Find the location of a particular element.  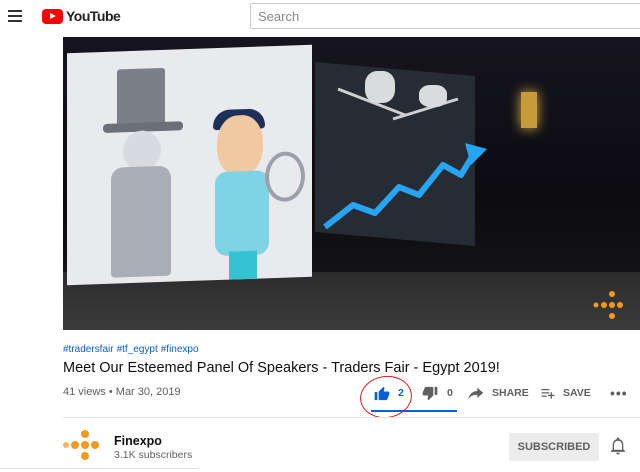

share-label: SHARE is located at coordinates (510, 393).